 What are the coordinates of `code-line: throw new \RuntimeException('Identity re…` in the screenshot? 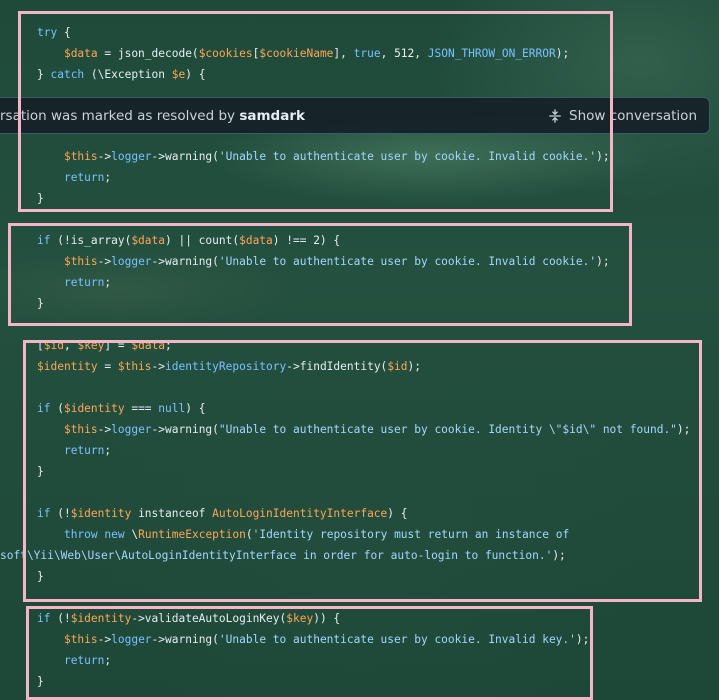 It's located at (316, 534).